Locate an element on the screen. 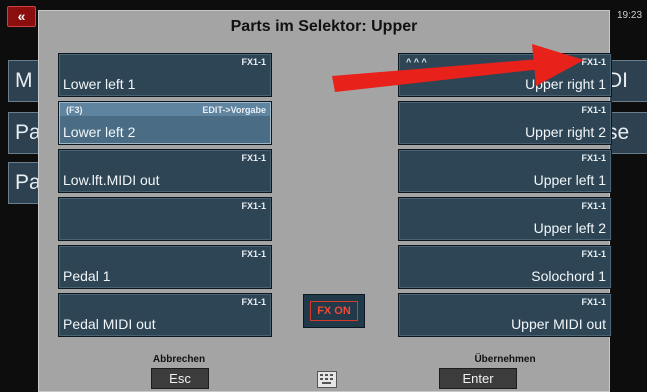 The height and width of the screenshot is (392, 647). annotation-arrow-icon is located at coordinates (458, 68).